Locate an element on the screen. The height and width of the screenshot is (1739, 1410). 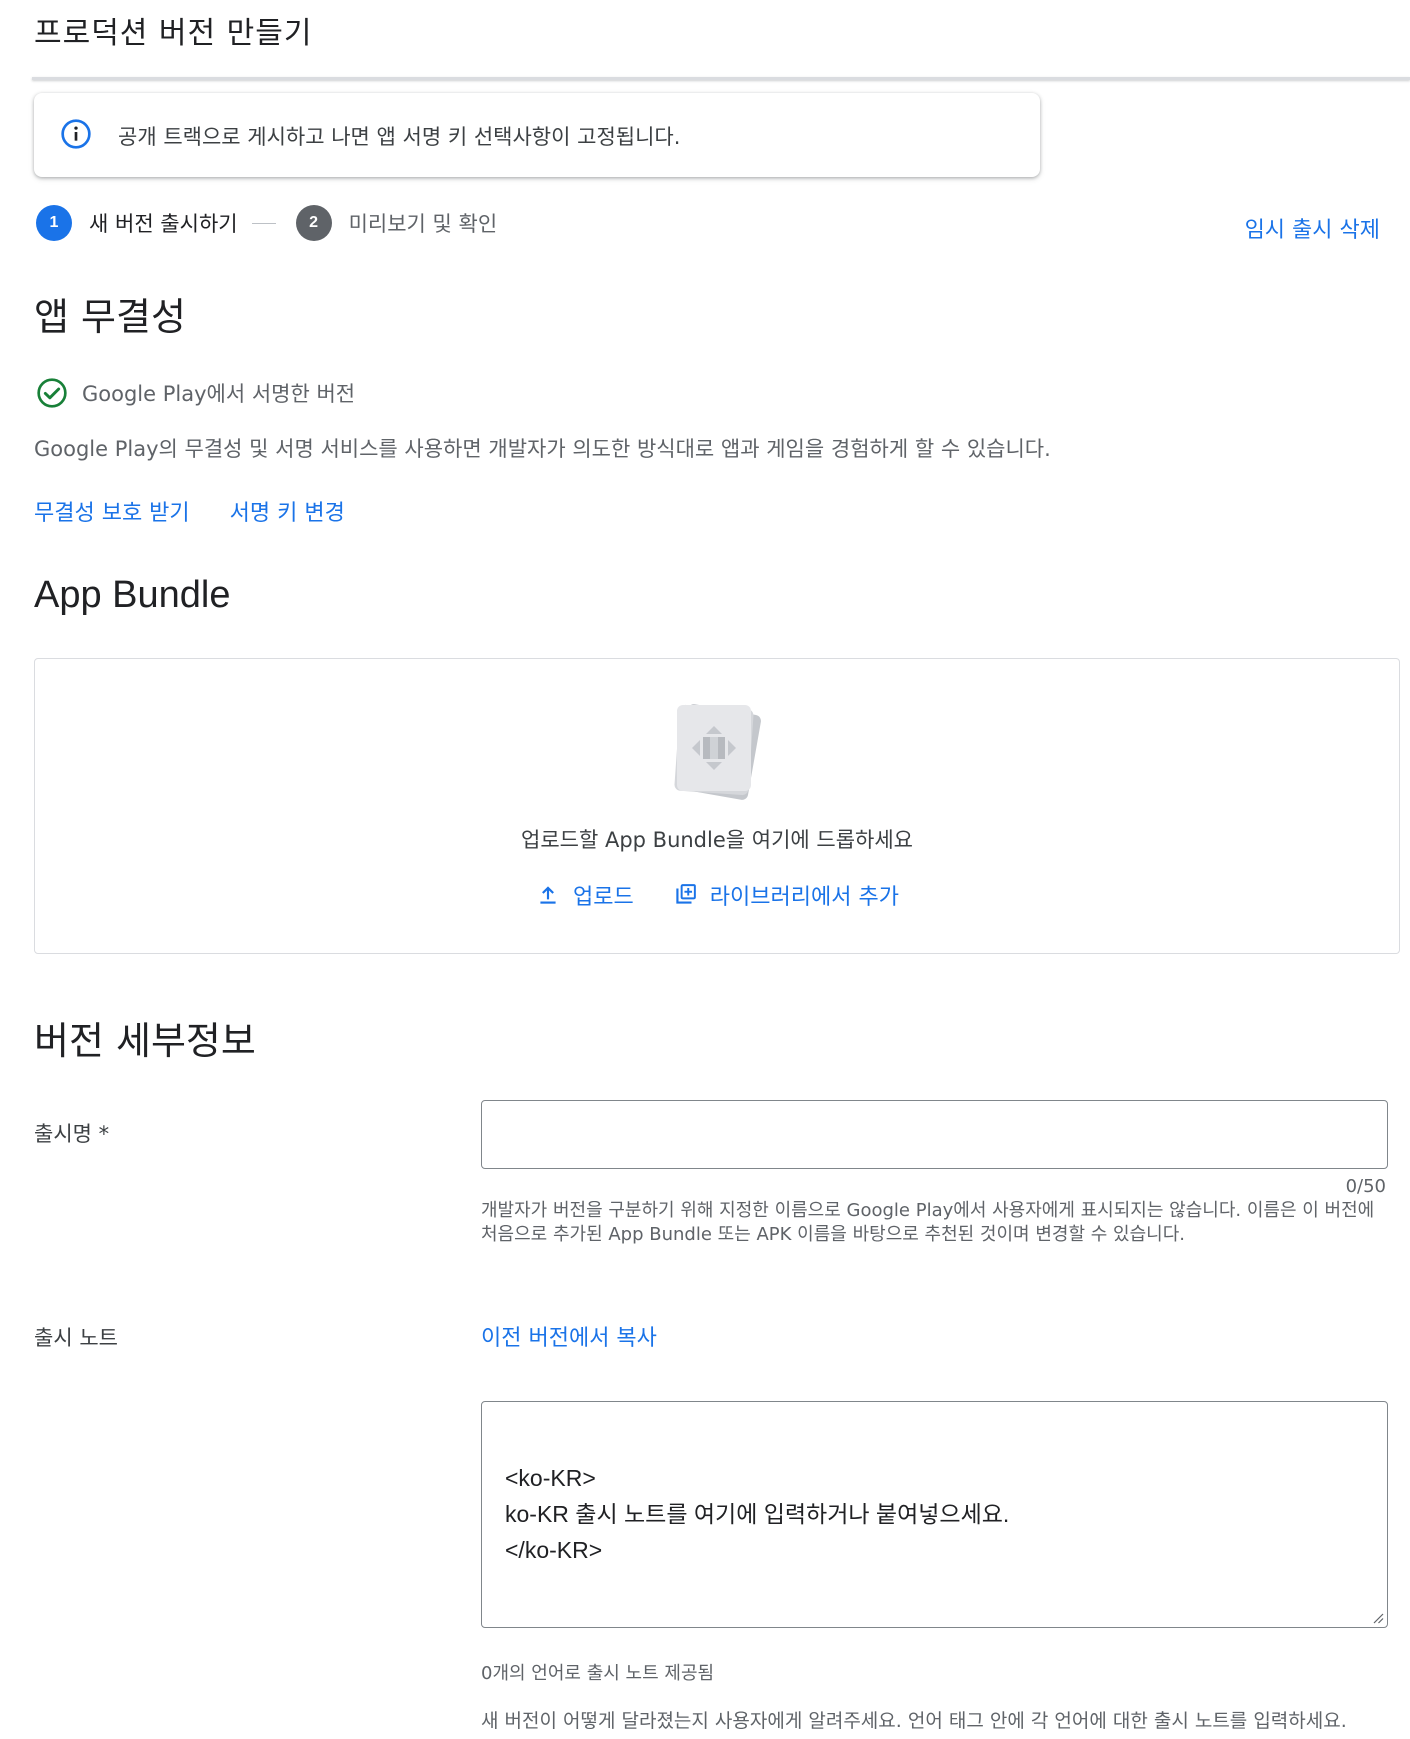
step-1-number: 1 is located at coordinates (54, 223).